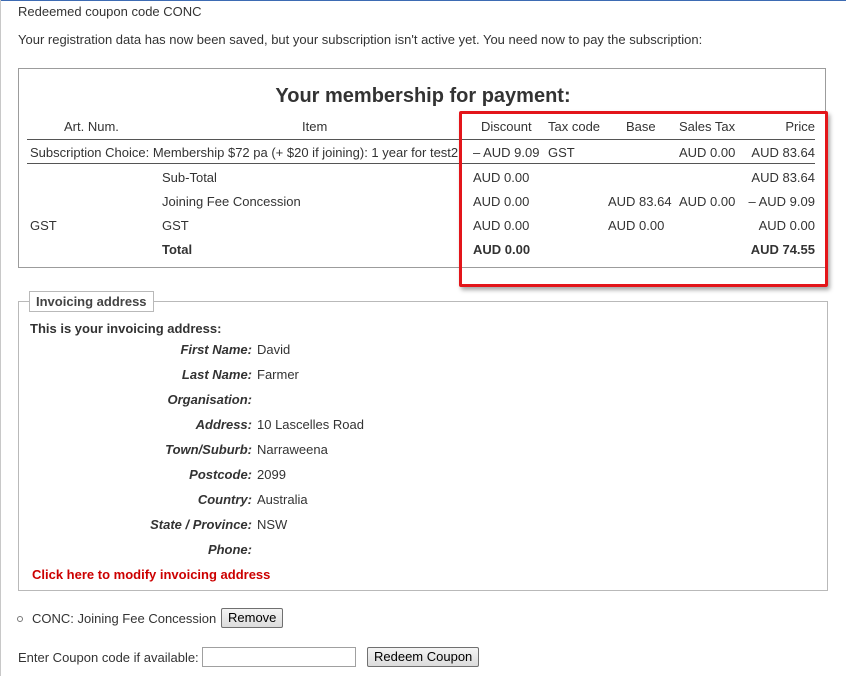 The image size is (846, 676). What do you see at coordinates (209, 399) in the screenshot?
I see `organisation-label: Organisation:` at bounding box center [209, 399].